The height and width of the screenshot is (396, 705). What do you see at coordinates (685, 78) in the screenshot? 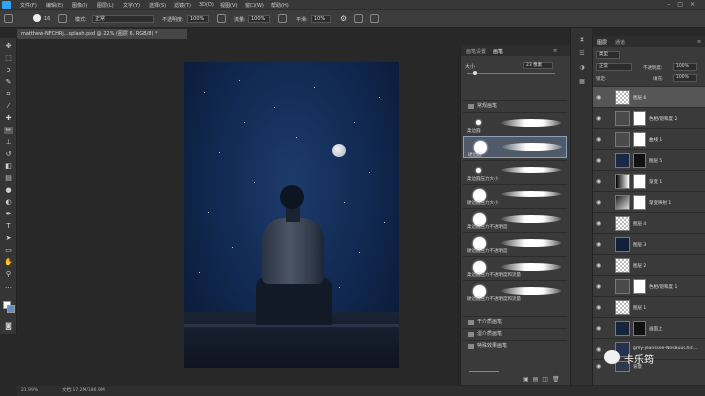
I see `fill-input: 100%` at bounding box center [685, 78].